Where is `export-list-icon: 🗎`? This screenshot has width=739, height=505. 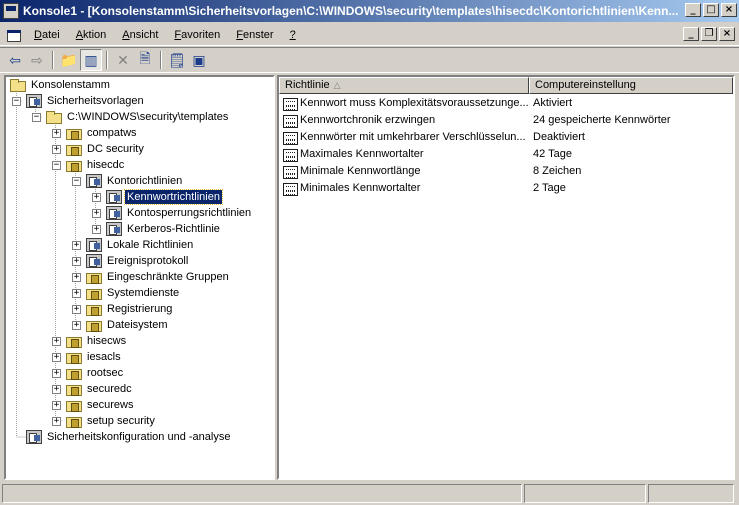
export-list-icon: 🗎 is located at coordinates (145, 60).